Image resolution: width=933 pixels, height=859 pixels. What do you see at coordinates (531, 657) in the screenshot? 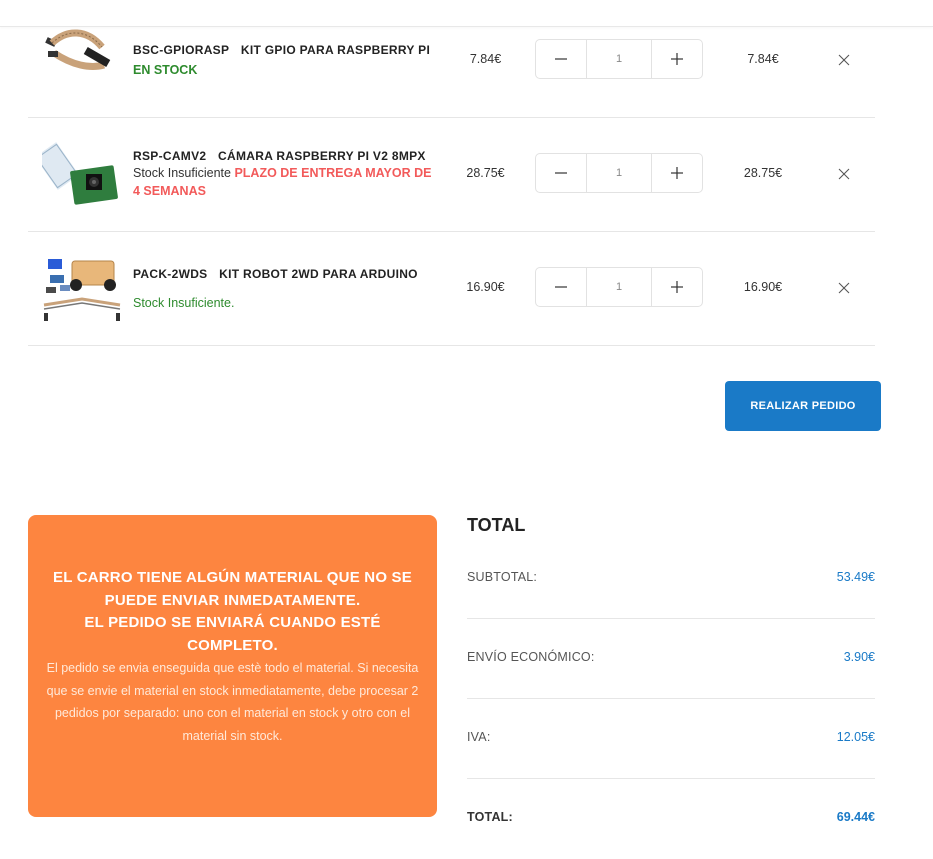
I see `summary-label: ENVÍO ECONÓMICO:` at bounding box center [531, 657].